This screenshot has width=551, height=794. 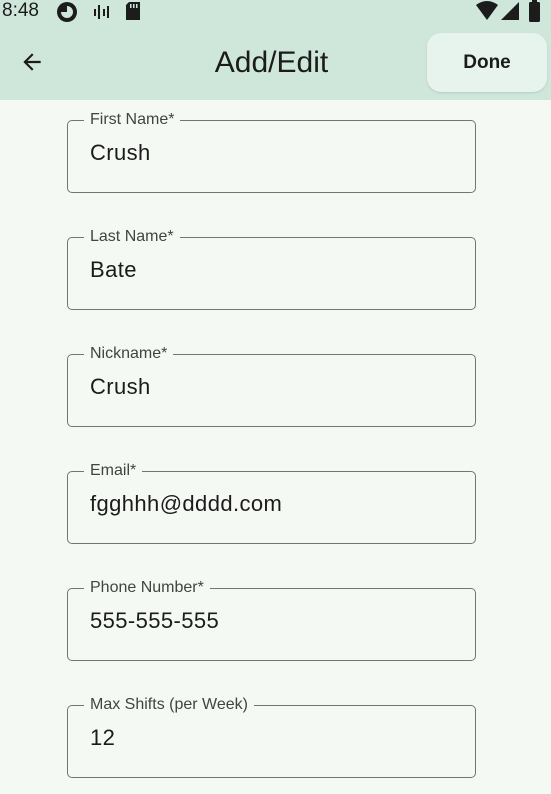 I want to click on cellular-signal-icon, so click(x=510, y=11).